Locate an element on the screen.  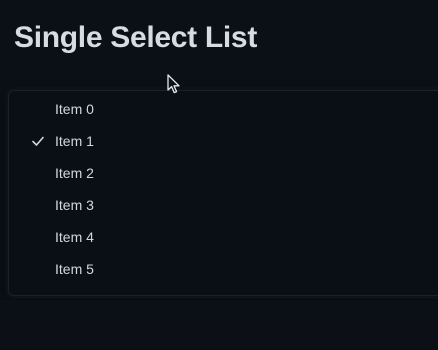
list-item: Item 0 is located at coordinates (223, 109).